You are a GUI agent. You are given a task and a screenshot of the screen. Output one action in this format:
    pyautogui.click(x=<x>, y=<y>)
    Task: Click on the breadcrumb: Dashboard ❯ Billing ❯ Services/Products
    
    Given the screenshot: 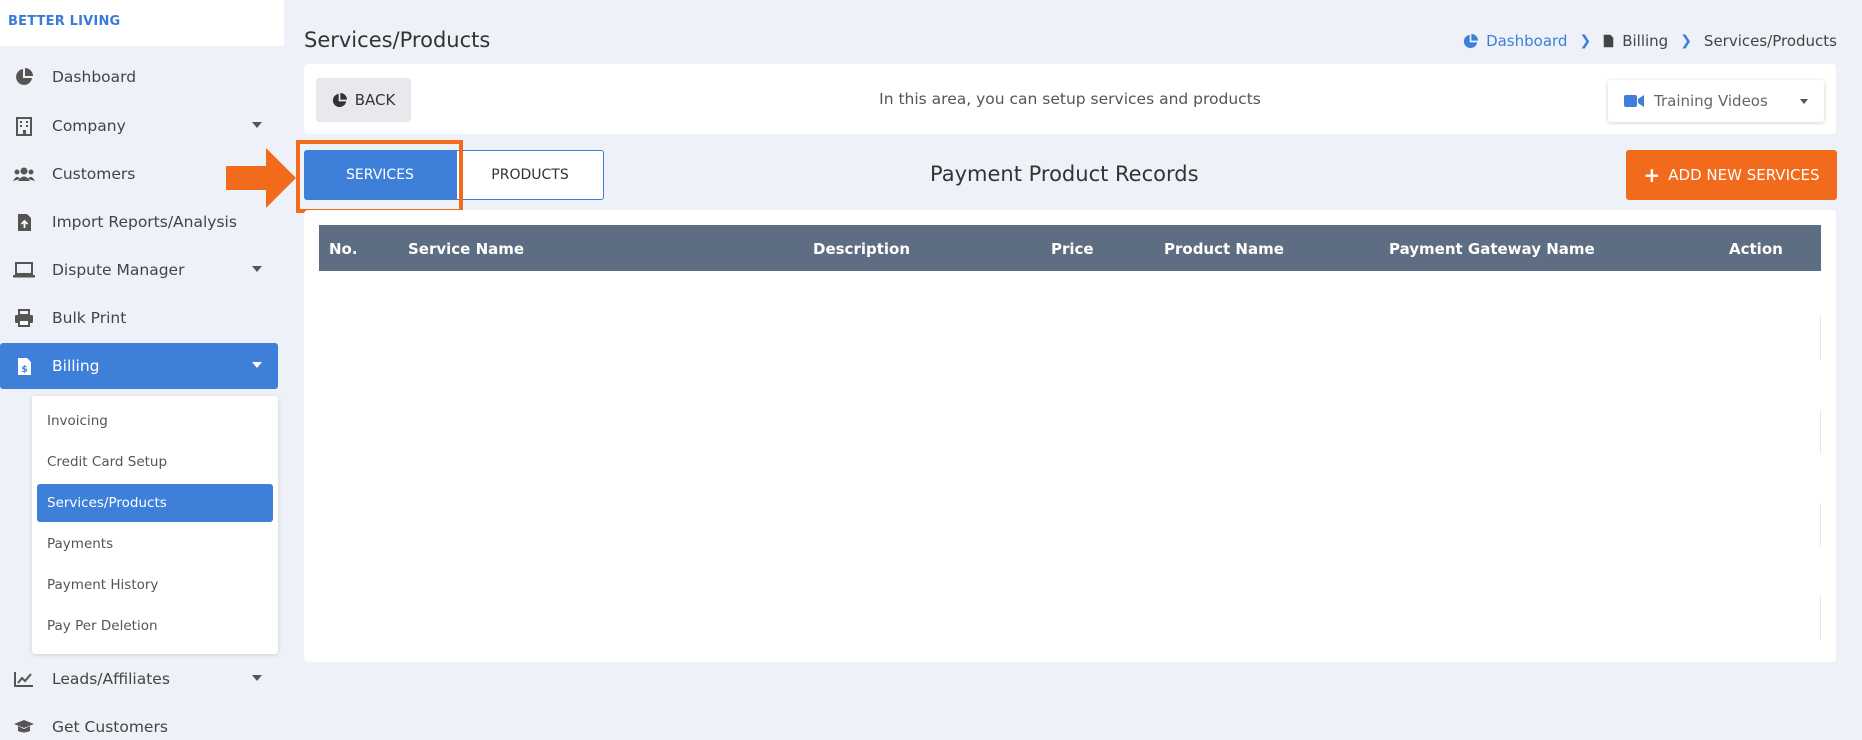 What is the action you would take?
    pyautogui.click(x=1650, y=41)
    